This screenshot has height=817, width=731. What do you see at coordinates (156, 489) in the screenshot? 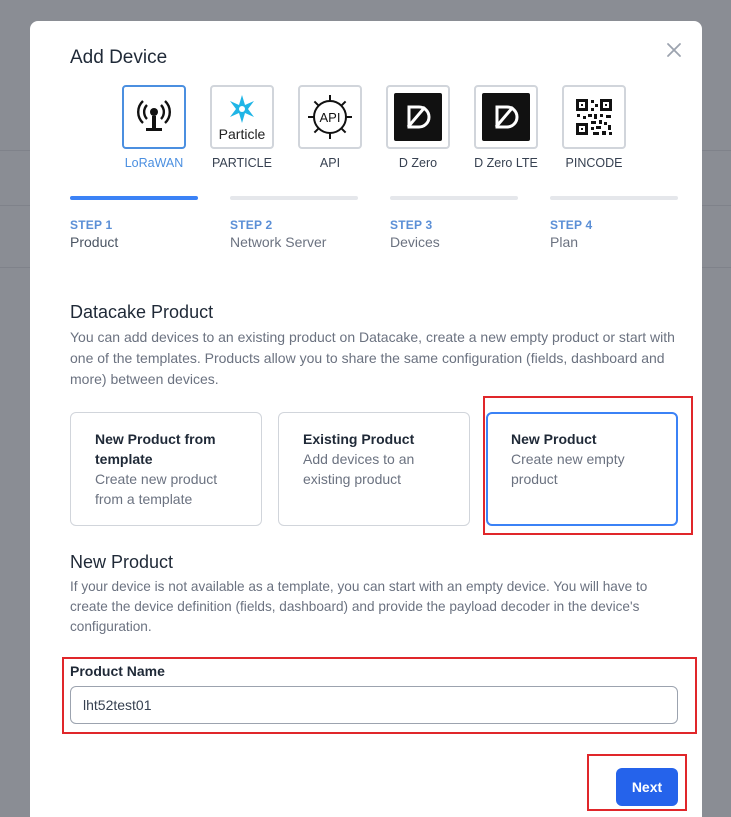
I see `option-description: Create new product from a template` at bounding box center [156, 489].